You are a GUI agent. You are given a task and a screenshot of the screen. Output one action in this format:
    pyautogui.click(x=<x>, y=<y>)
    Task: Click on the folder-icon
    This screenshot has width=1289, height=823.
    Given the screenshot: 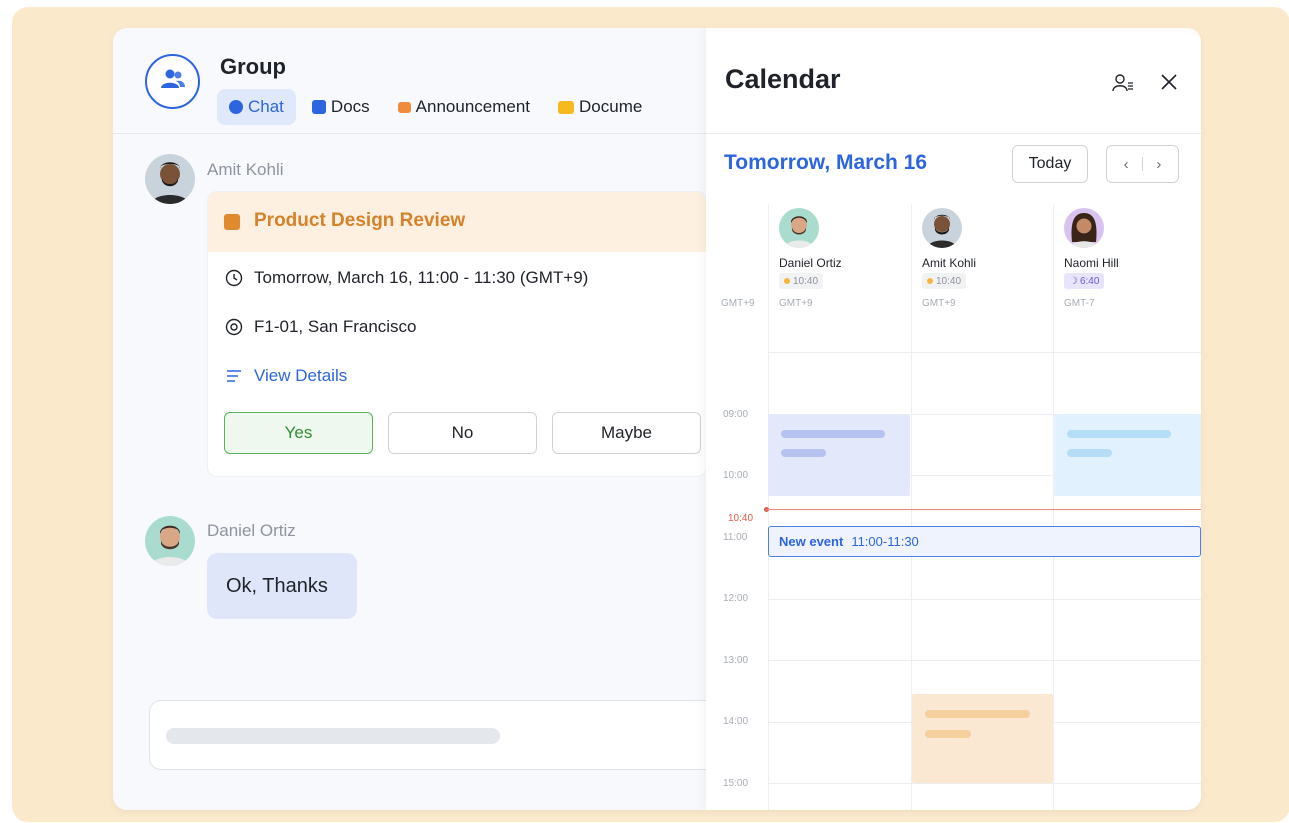 What is the action you would take?
    pyautogui.click(x=566, y=107)
    